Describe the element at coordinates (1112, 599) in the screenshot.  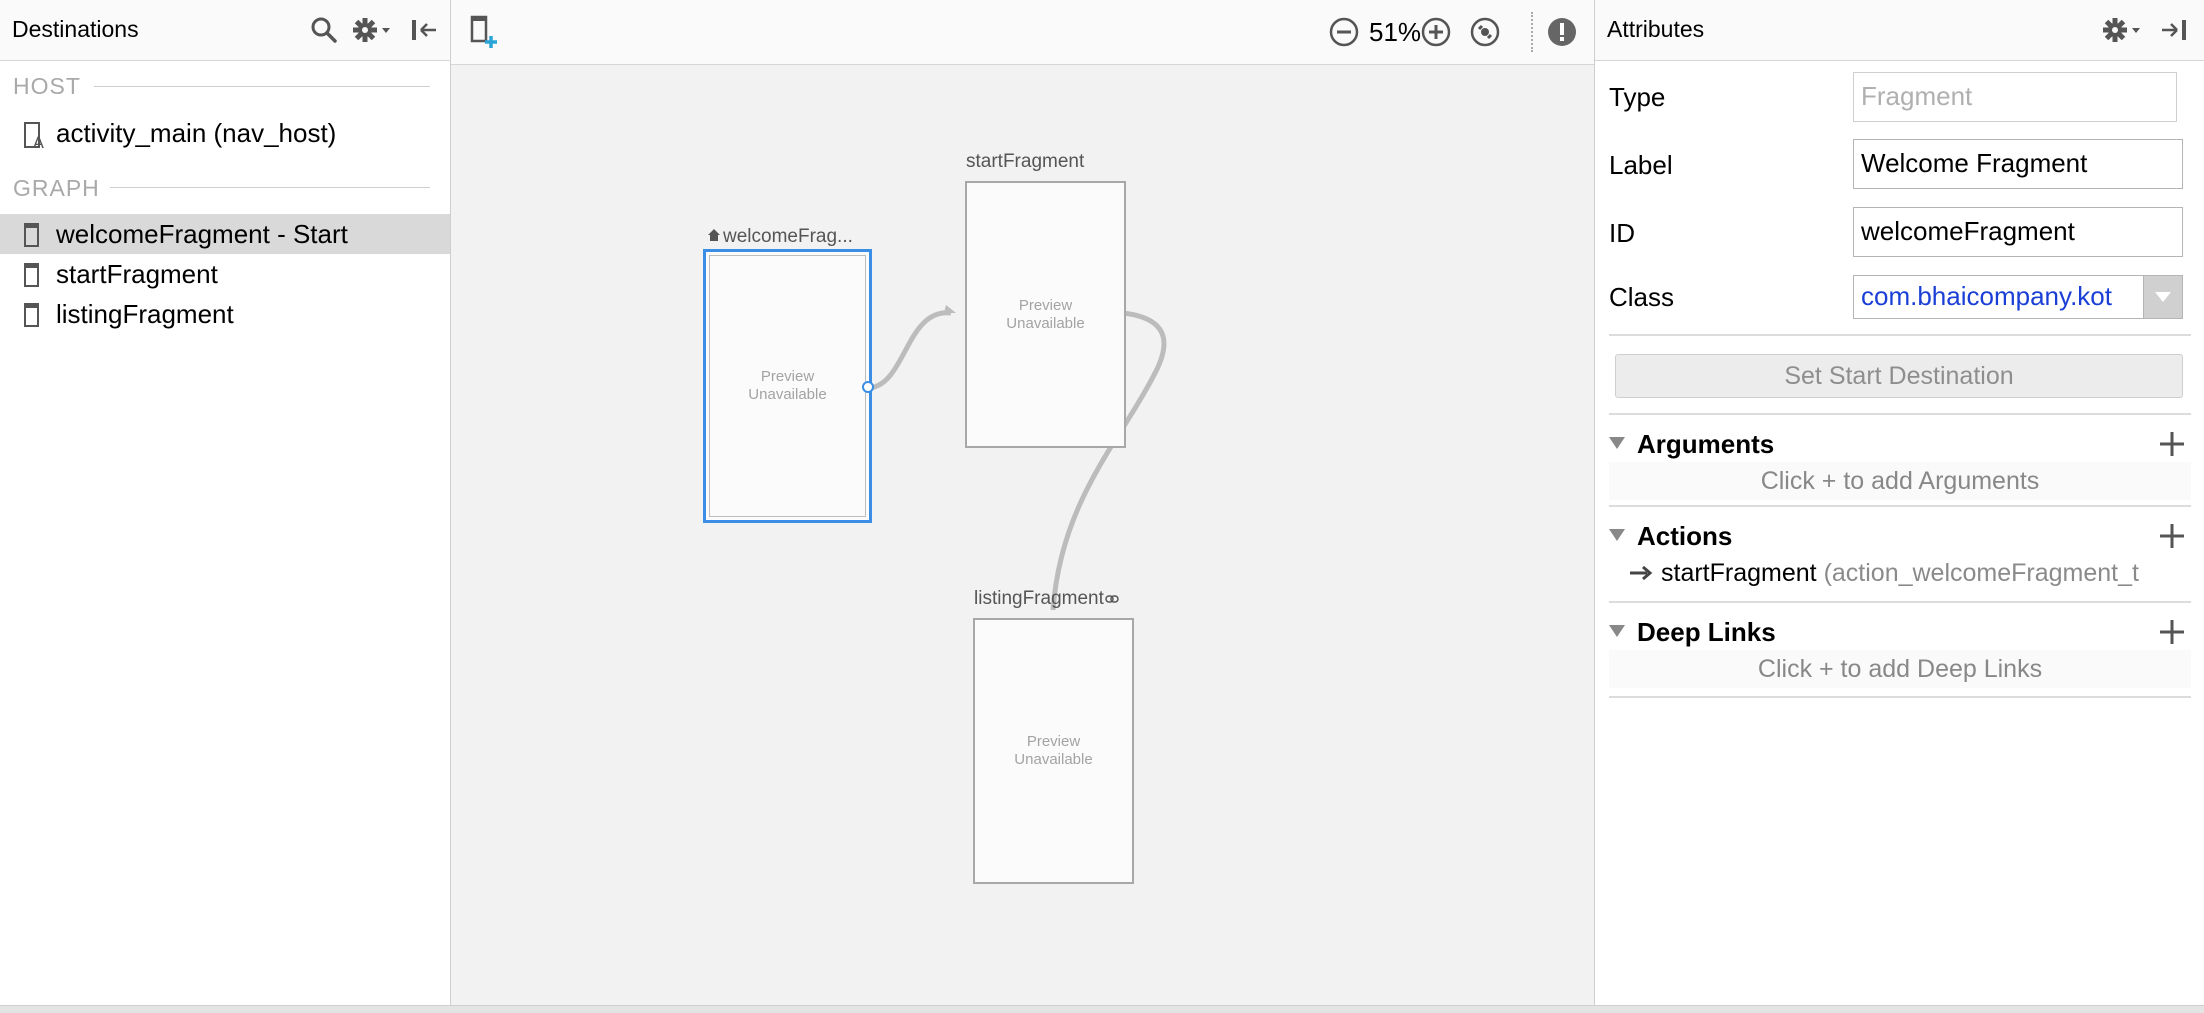
I see `deep-link-icon` at that location.